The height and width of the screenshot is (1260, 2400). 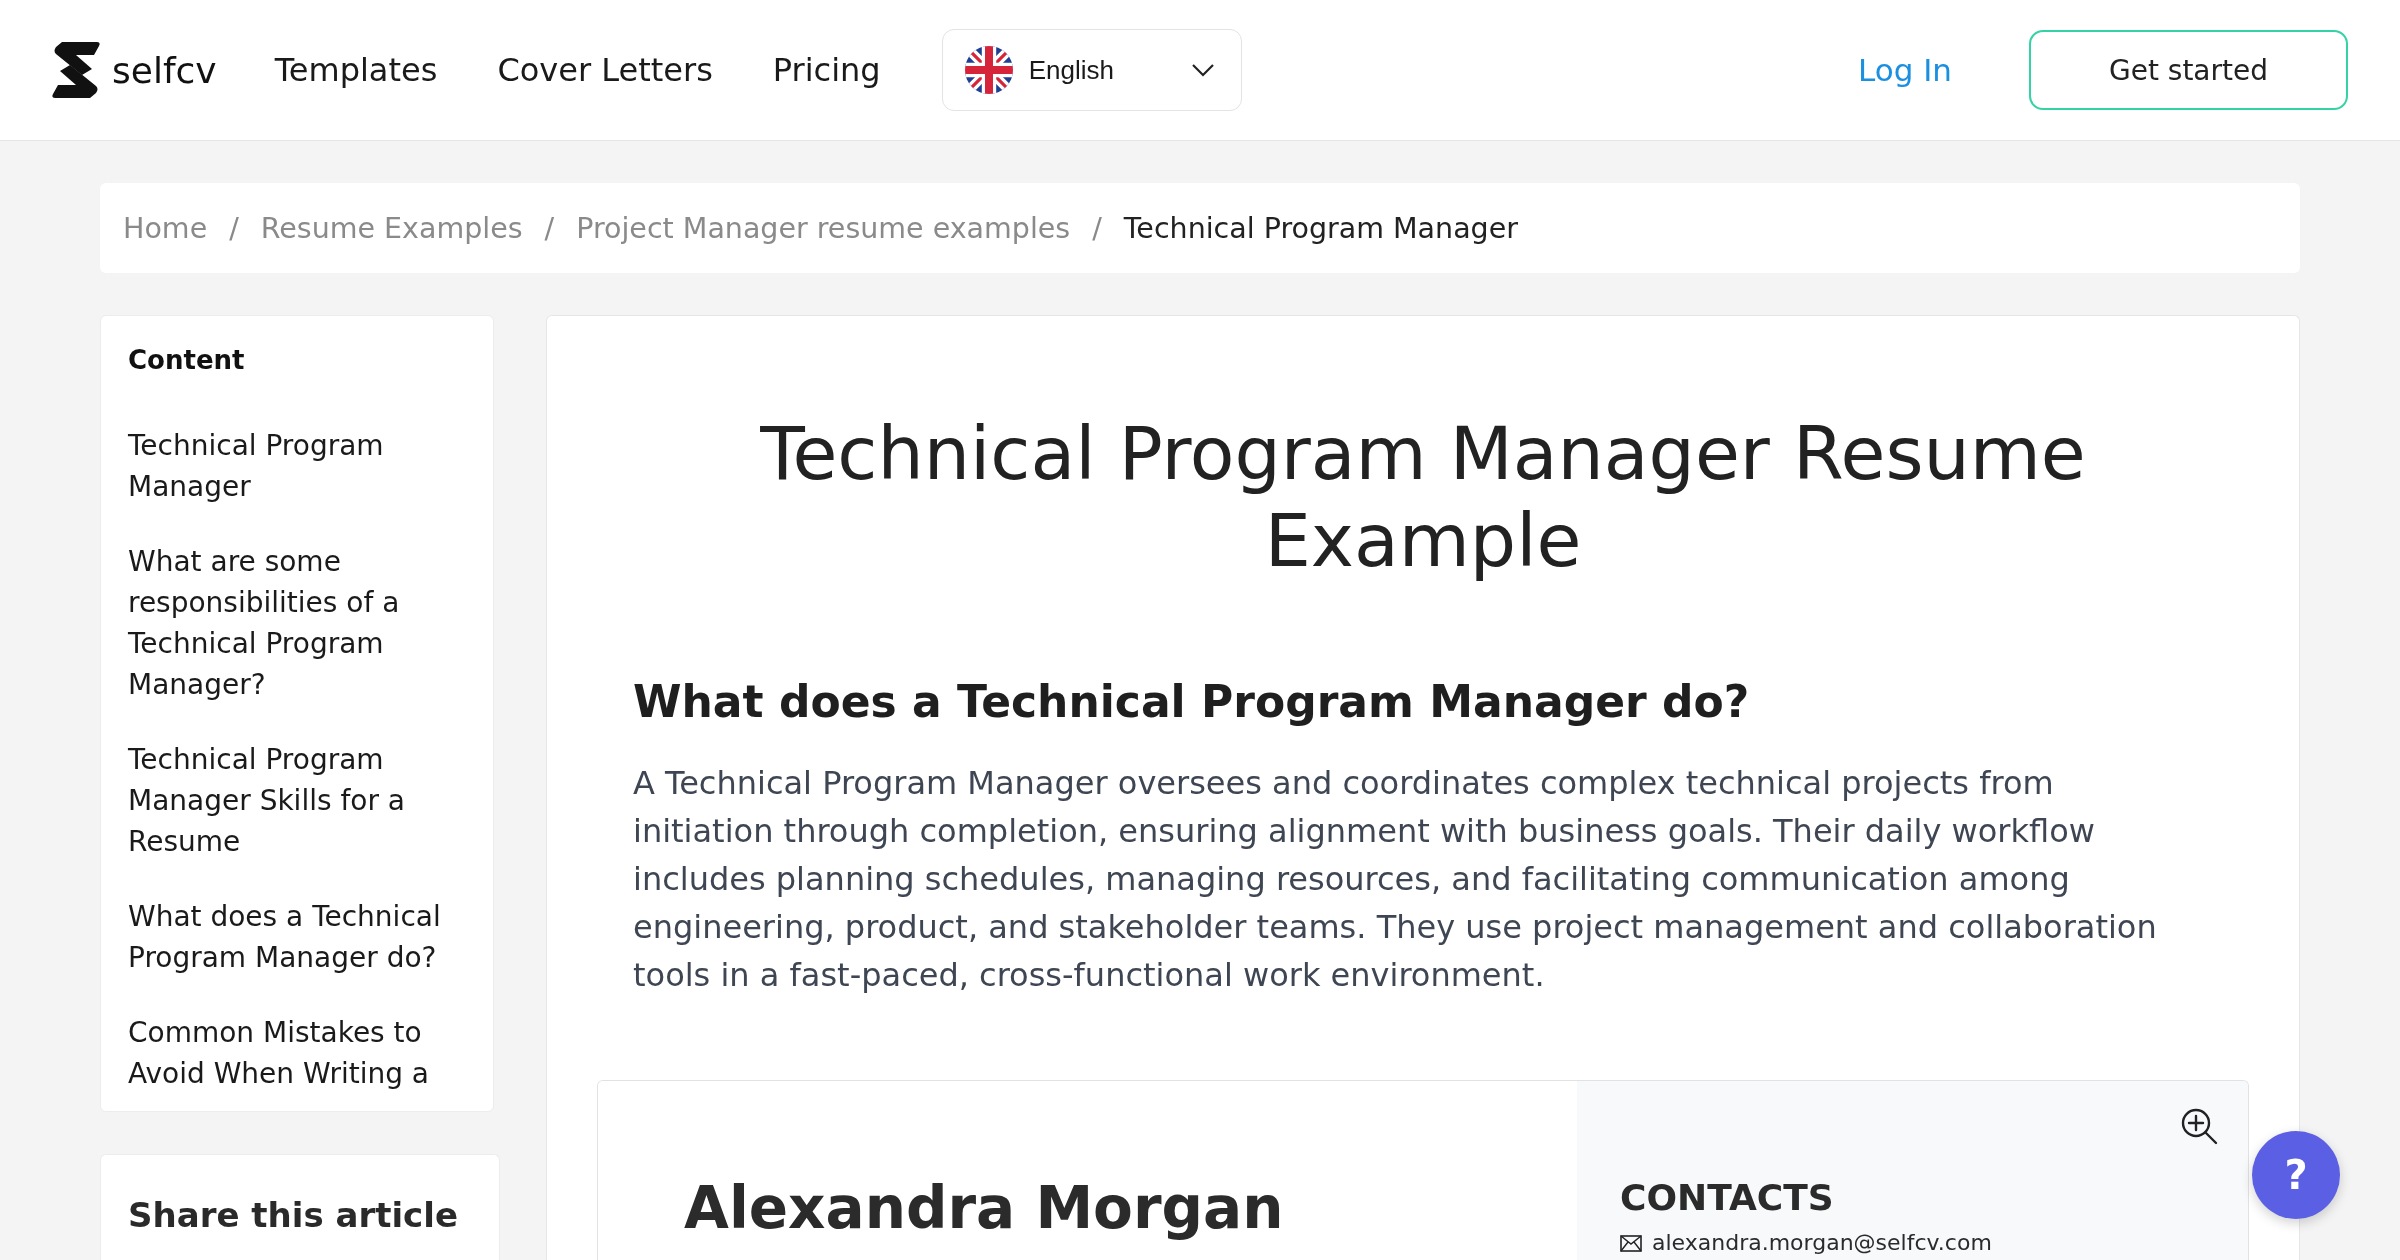 I want to click on section-heading: What does a Technical Program Manager do?, so click(x=1191, y=702).